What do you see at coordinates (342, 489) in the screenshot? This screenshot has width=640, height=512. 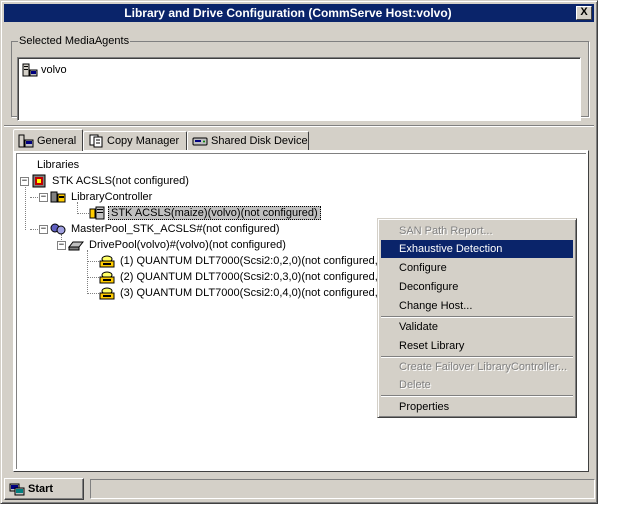 I see `status-bar` at bounding box center [342, 489].